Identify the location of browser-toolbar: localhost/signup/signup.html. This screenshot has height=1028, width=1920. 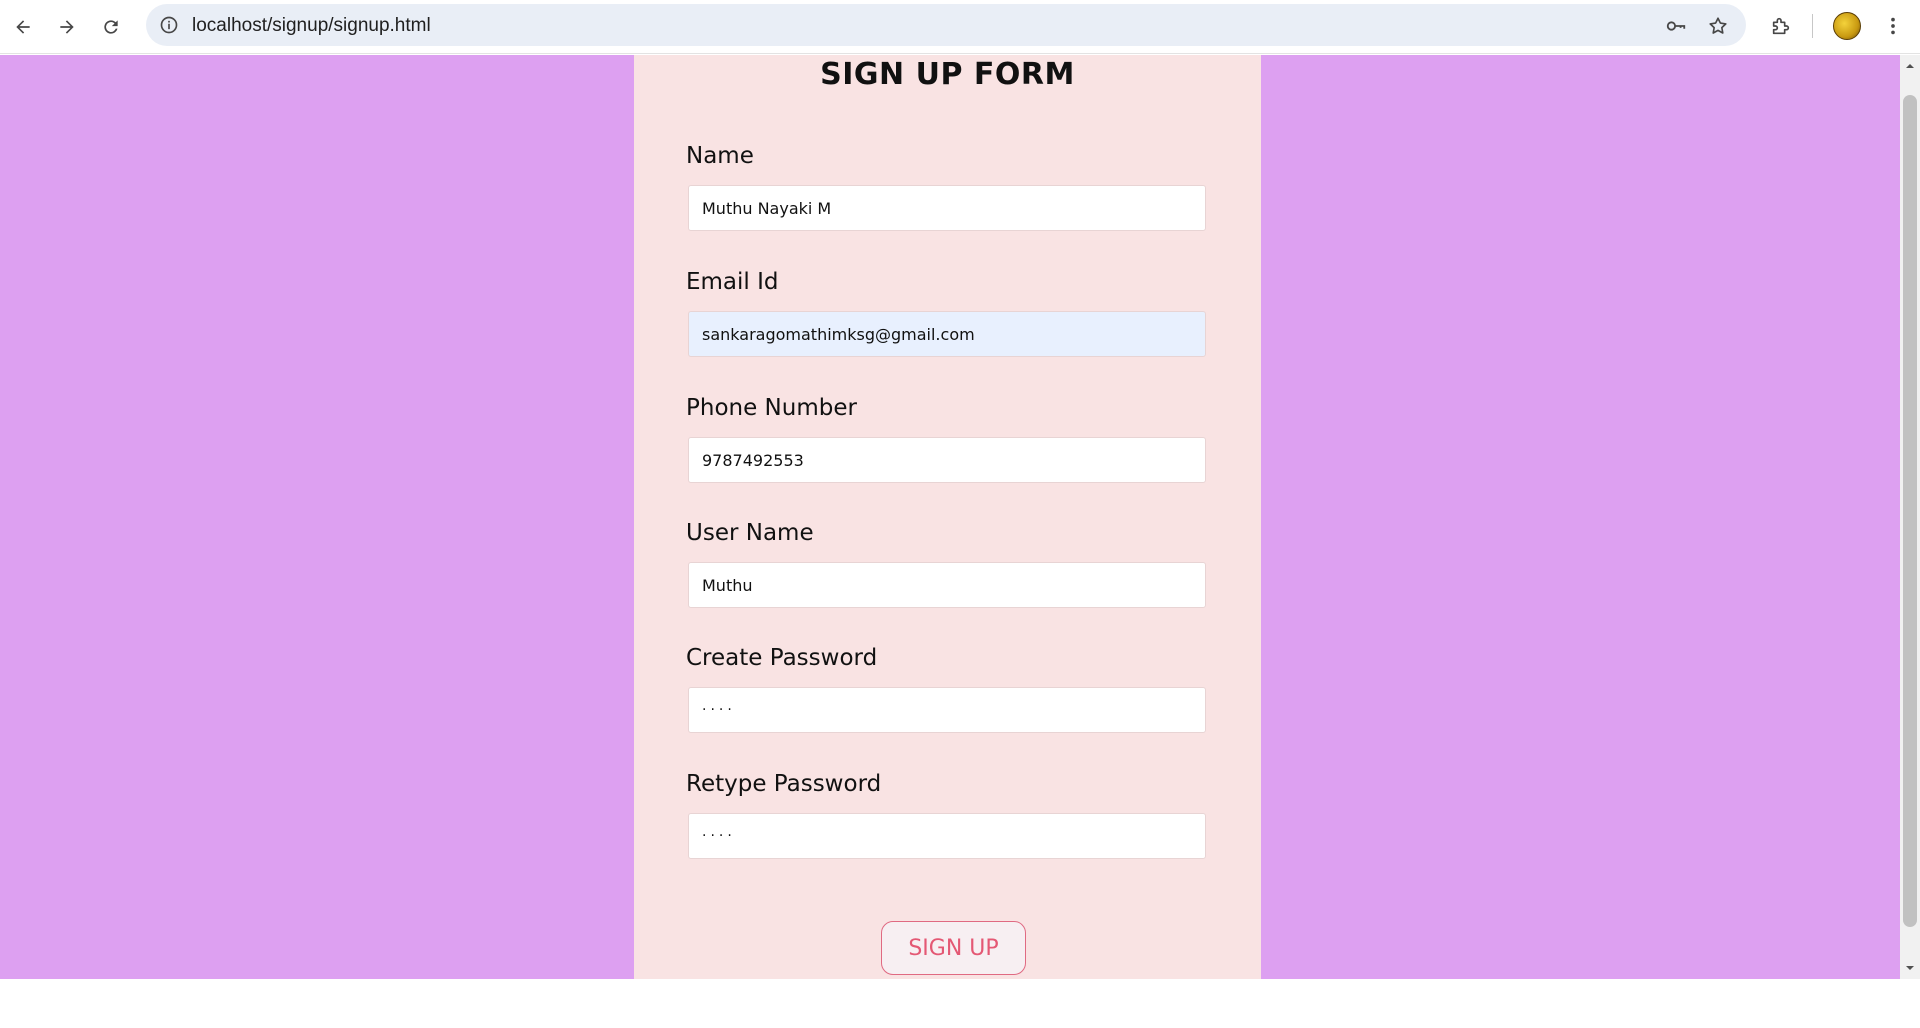
(960, 27).